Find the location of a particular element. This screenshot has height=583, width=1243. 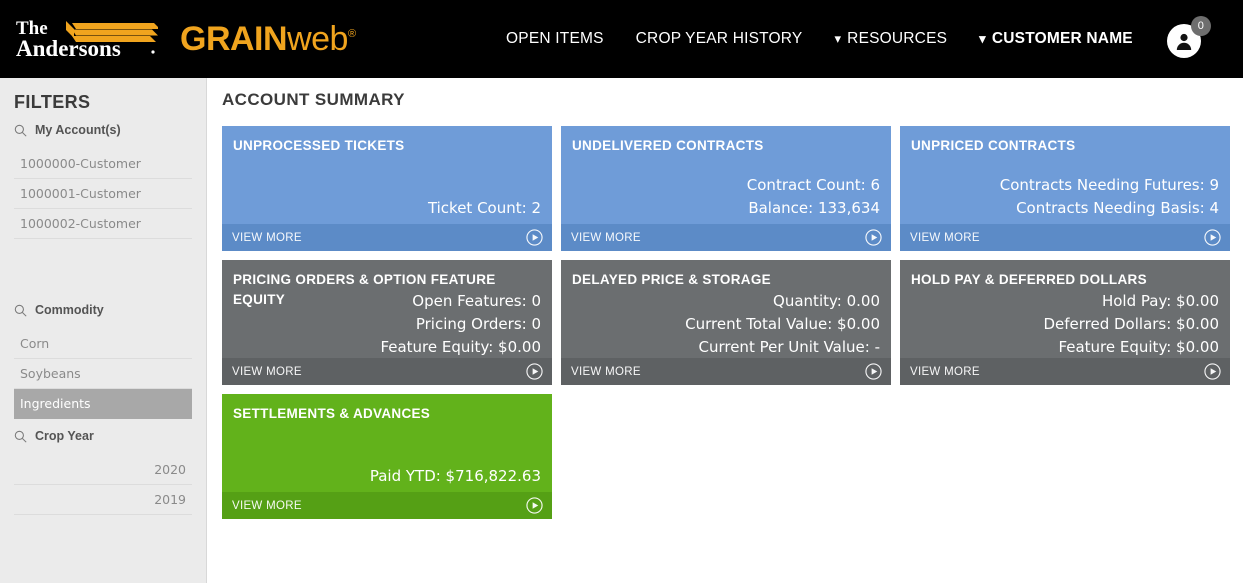

nav-open-items: OPEN ITEMS is located at coordinates (555, 39).